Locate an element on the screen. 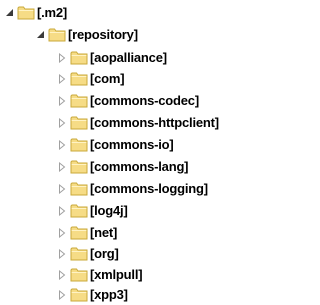 Image resolution: width=320 pixels, height=305 pixels. tree-item-label: [commons-io] is located at coordinates (132, 144).